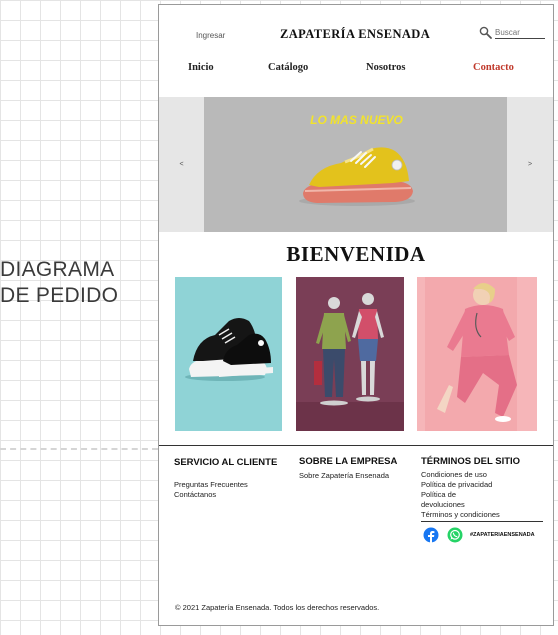 This screenshot has height=635, width=558. I want to click on nav-contacto: Contacto, so click(493, 67).